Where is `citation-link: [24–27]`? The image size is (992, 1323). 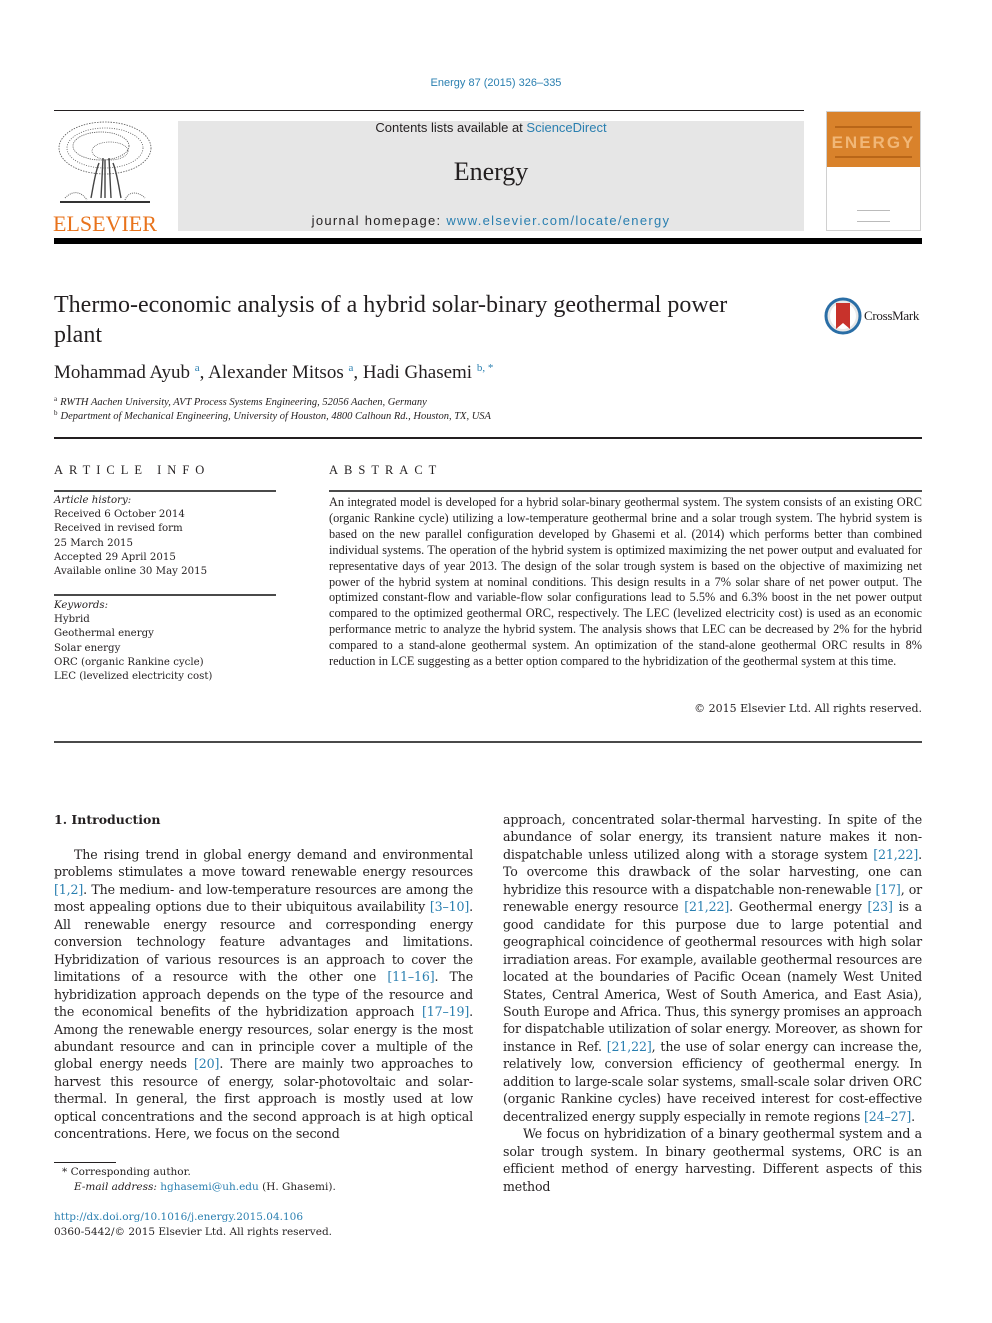 citation-link: [24–27] is located at coordinates (887, 1116).